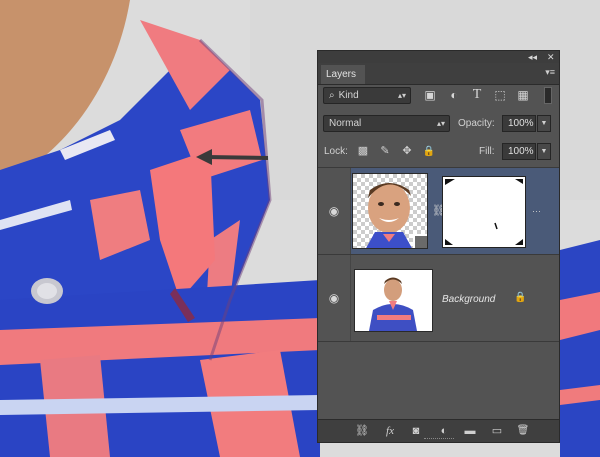  I want to click on layer-name-background: Background, so click(468, 299).